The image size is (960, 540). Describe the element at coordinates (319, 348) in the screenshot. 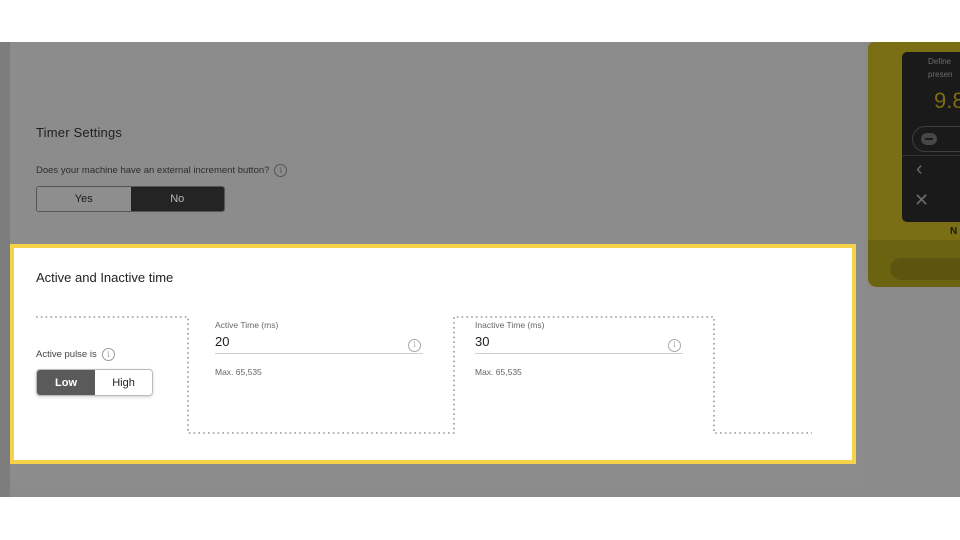

I see `active-time-field: Active Time (ms) 20 i Max. 65,535` at that location.